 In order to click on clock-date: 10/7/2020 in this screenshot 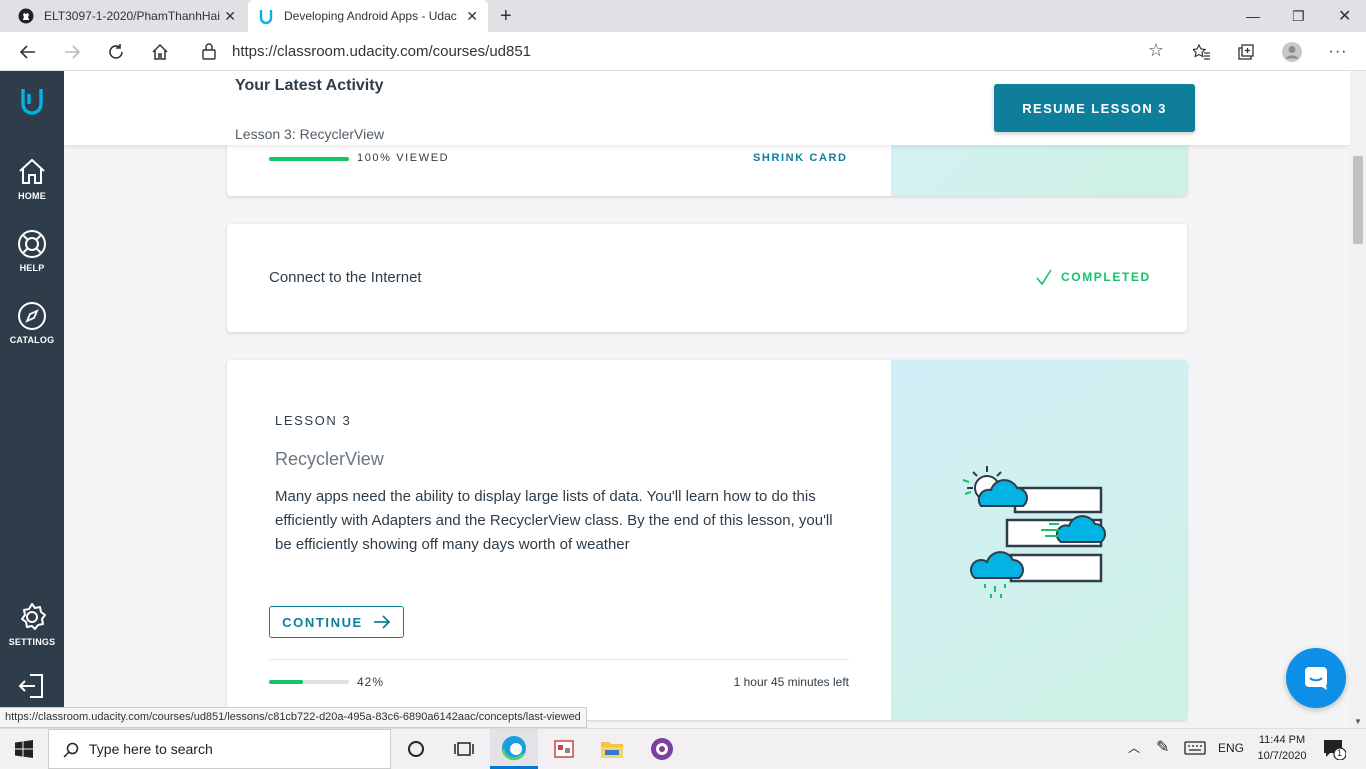, I will do `click(1282, 756)`.